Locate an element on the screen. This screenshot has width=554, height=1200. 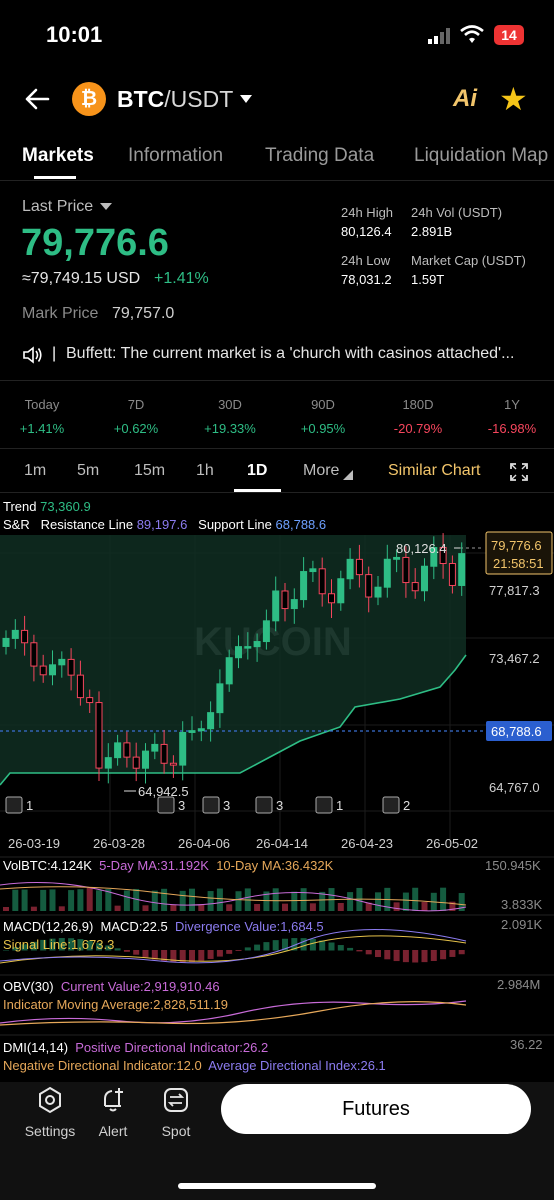
obv-current: Current Value:2,919,910.46 is located at coordinates (140, 986).